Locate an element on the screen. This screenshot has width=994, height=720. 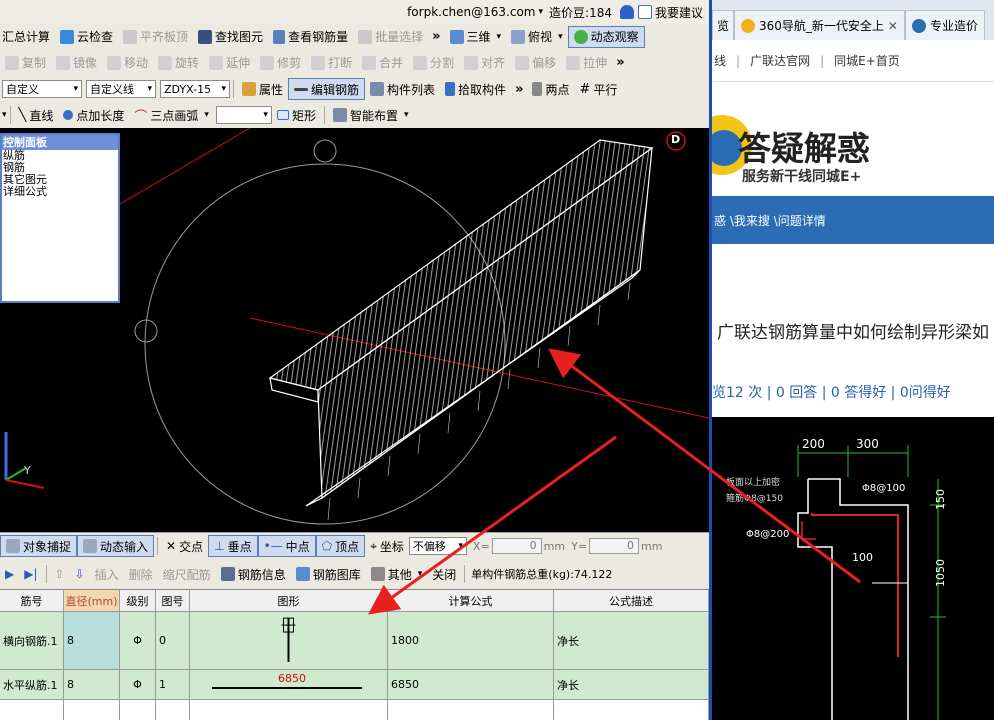
browser-tab: 览 is located at coordinates (723, 25).